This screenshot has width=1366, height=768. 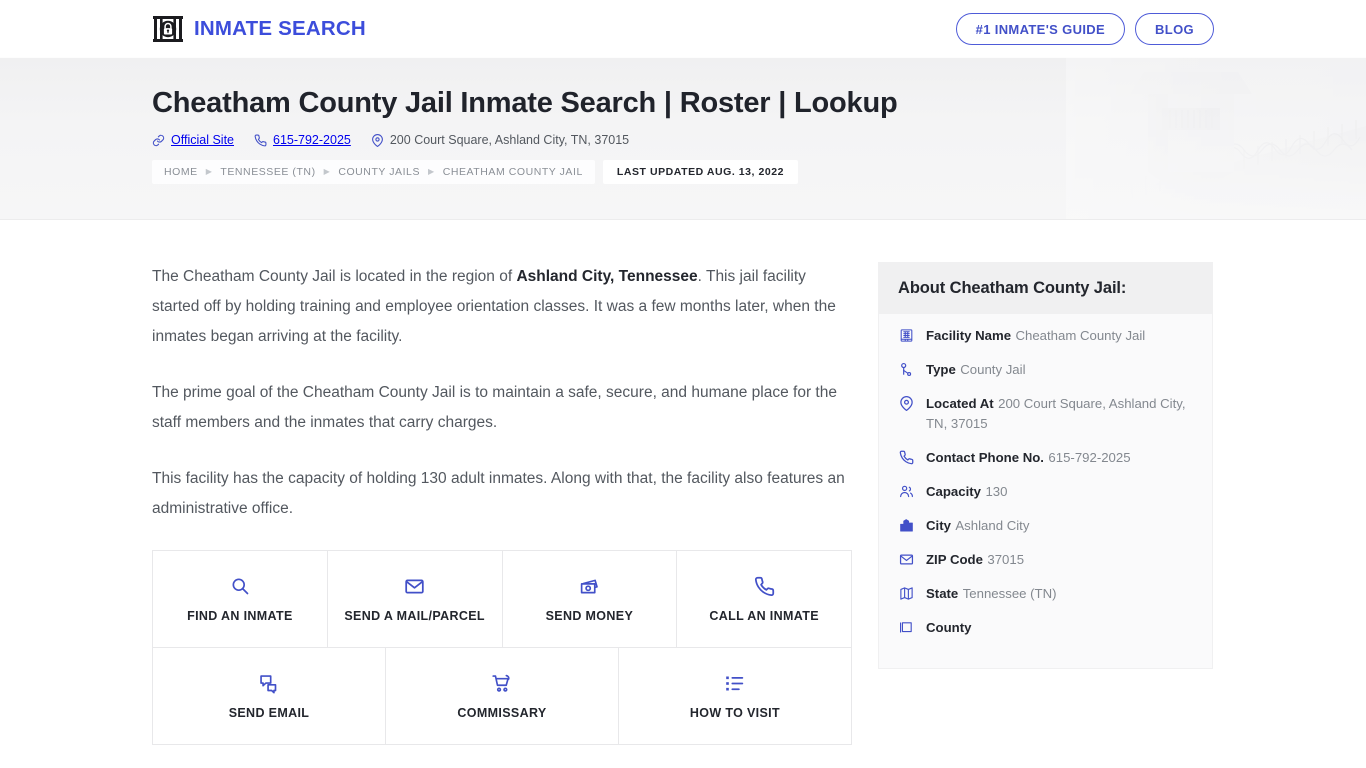 I want to click on official-site-label: Official Site, so click(x=202, y=140).